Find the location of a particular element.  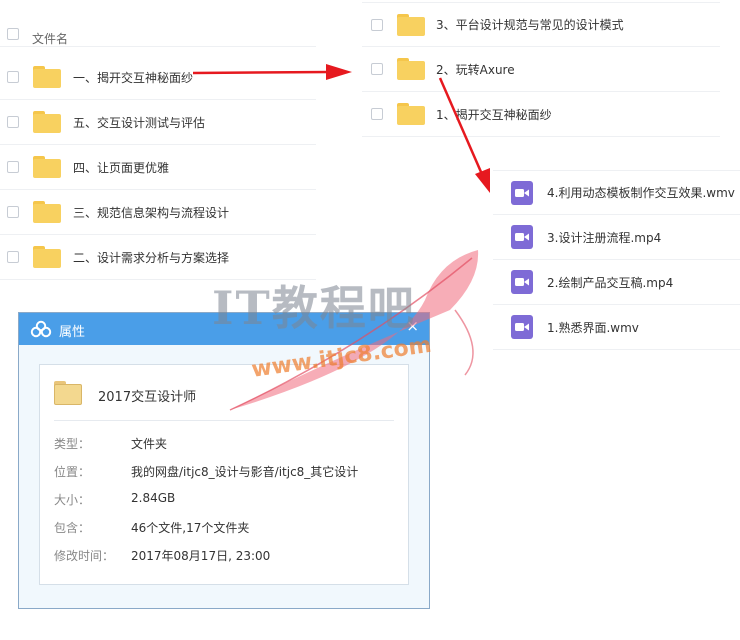

header-checkbox is located at coordinates (13, 34).